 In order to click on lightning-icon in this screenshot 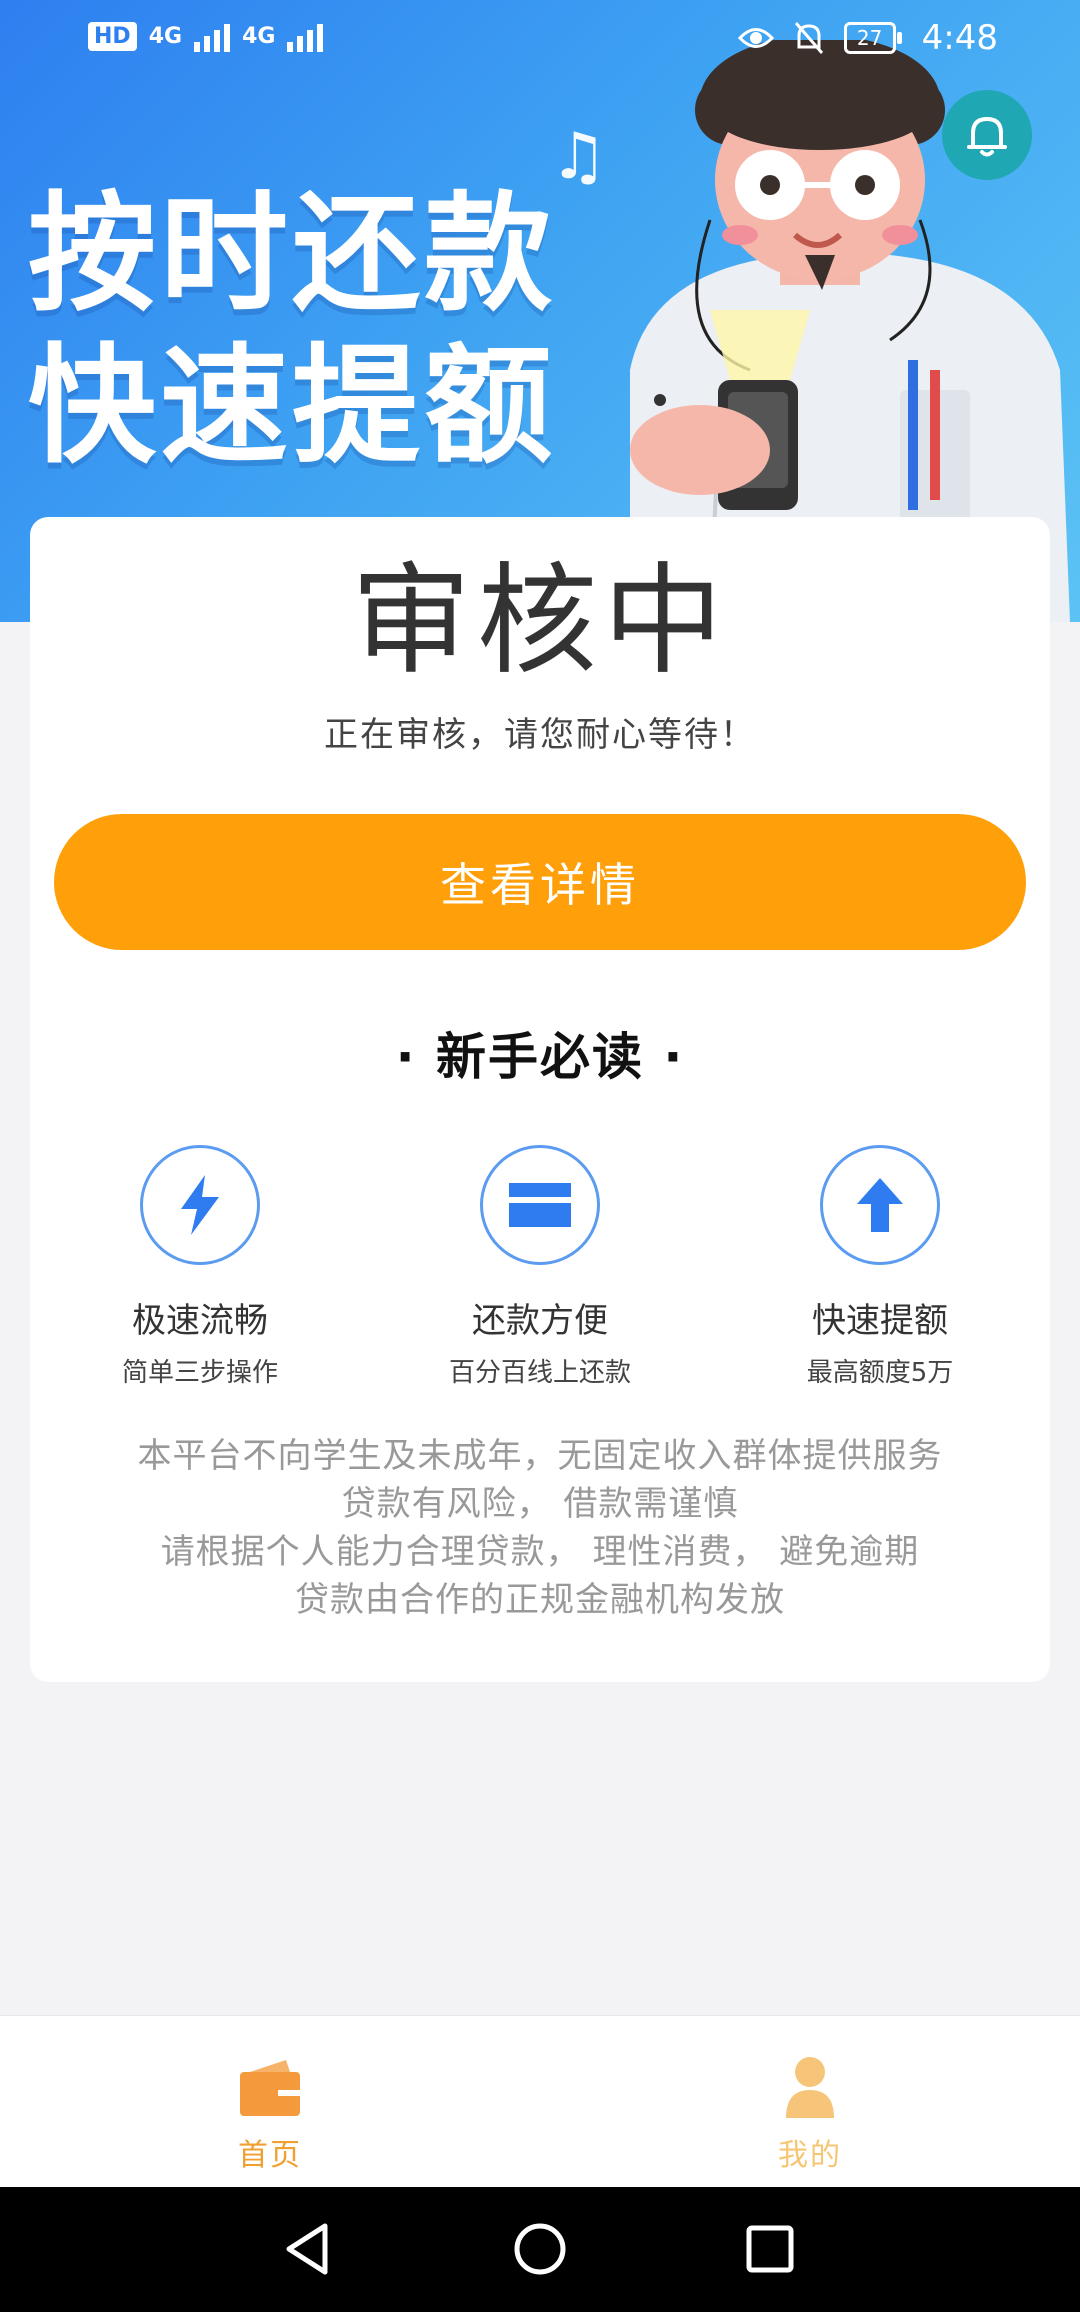, I will do `click(200, 1205)`.